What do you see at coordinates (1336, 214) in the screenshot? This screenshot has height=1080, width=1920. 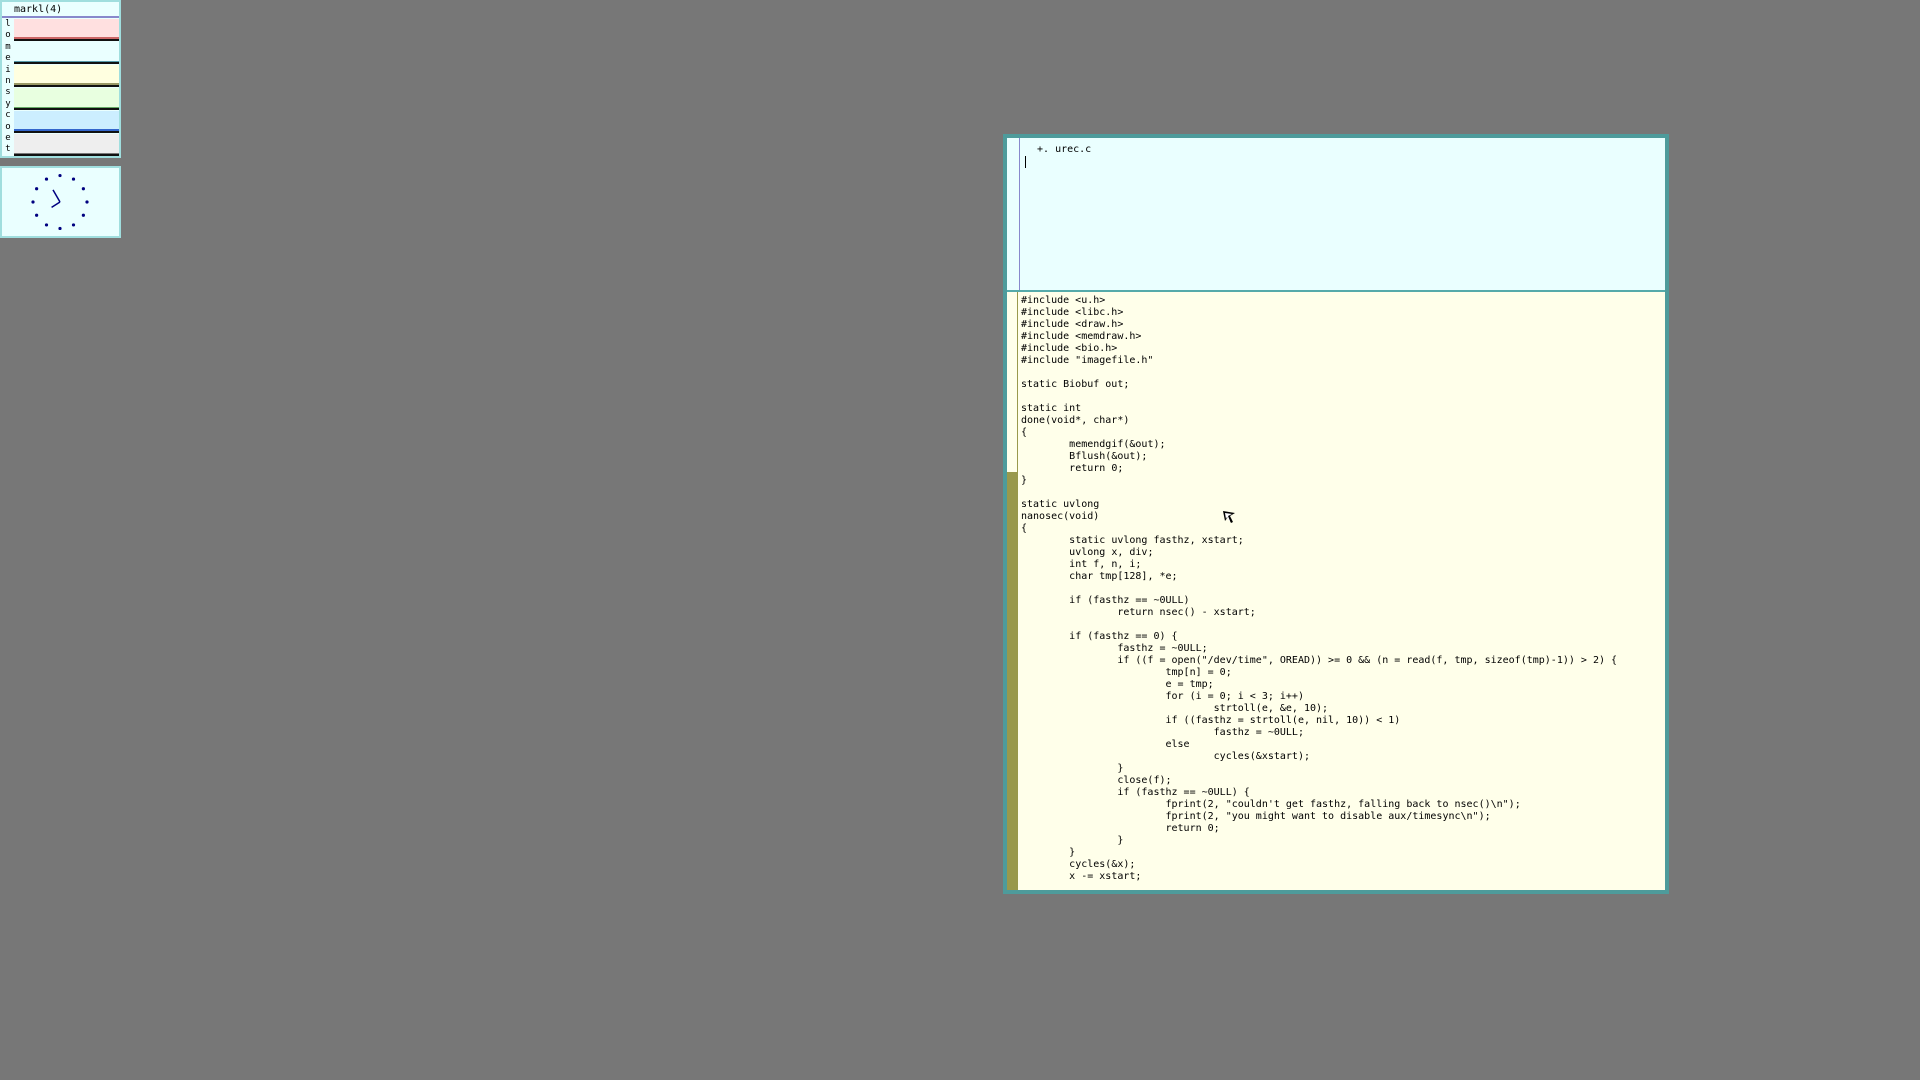 I see `tag-pane: +. urec.c` at bounding box center [1336, 214].